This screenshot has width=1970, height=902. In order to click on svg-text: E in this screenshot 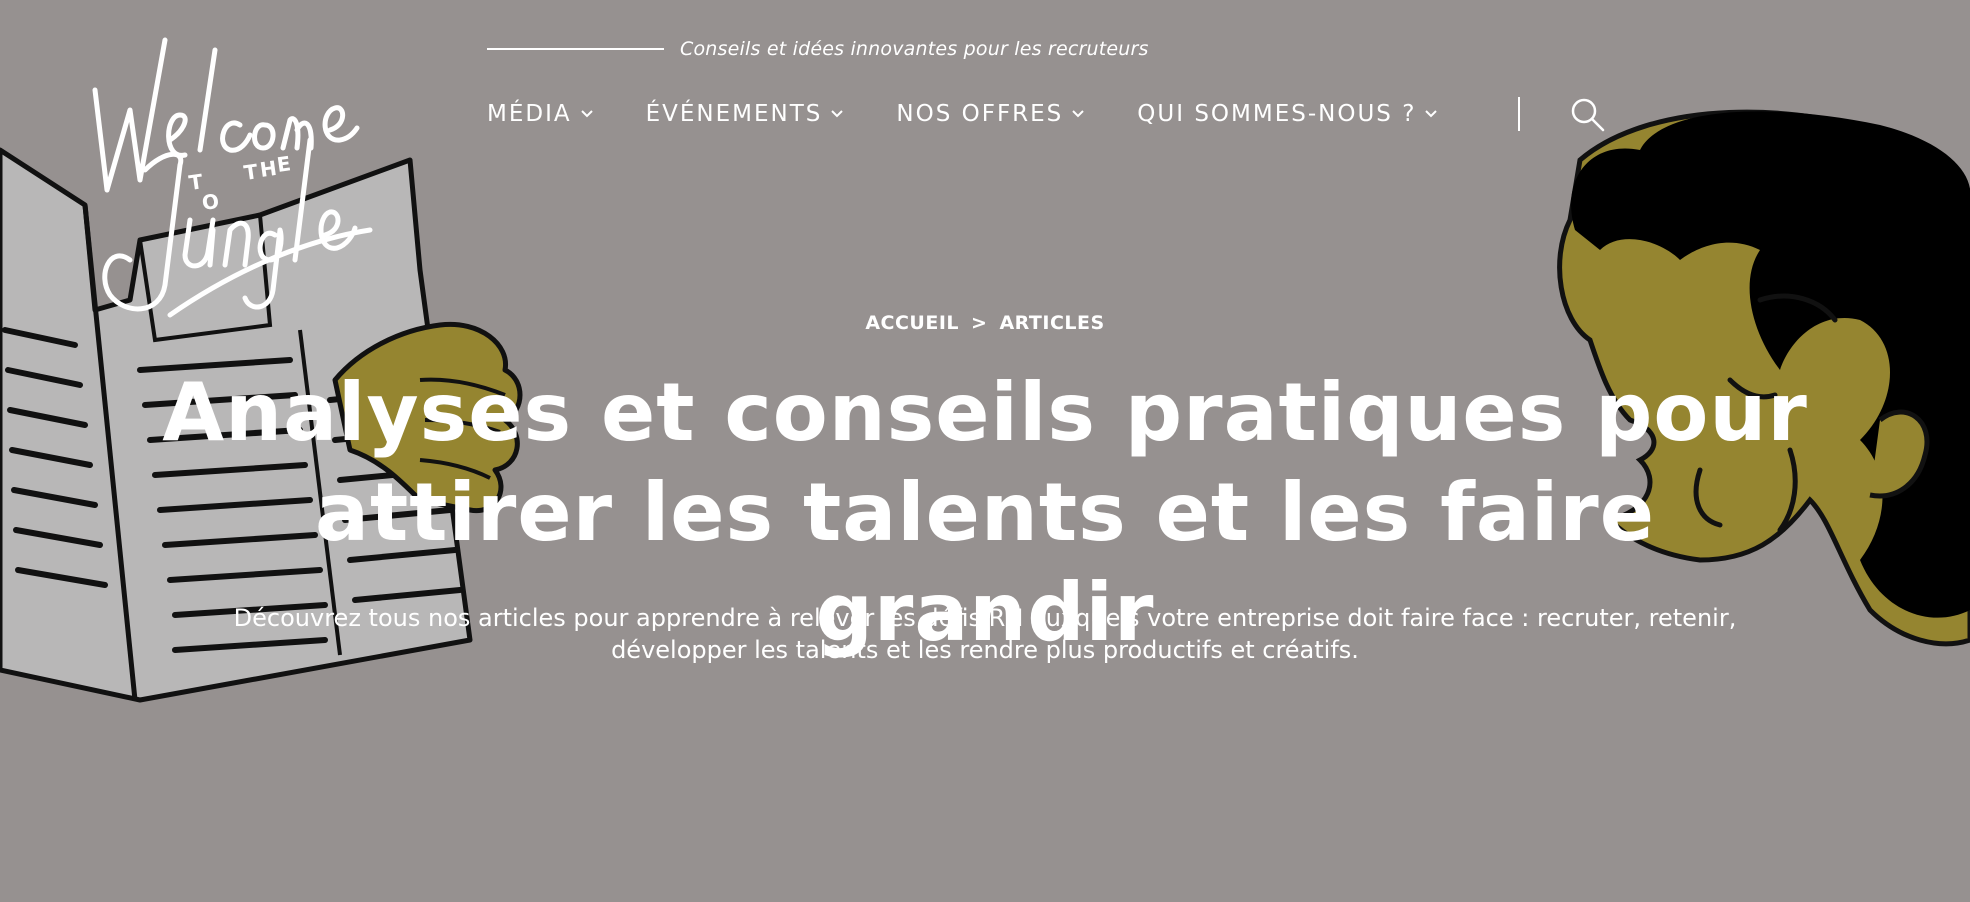, I will do `click(283, 164)`.